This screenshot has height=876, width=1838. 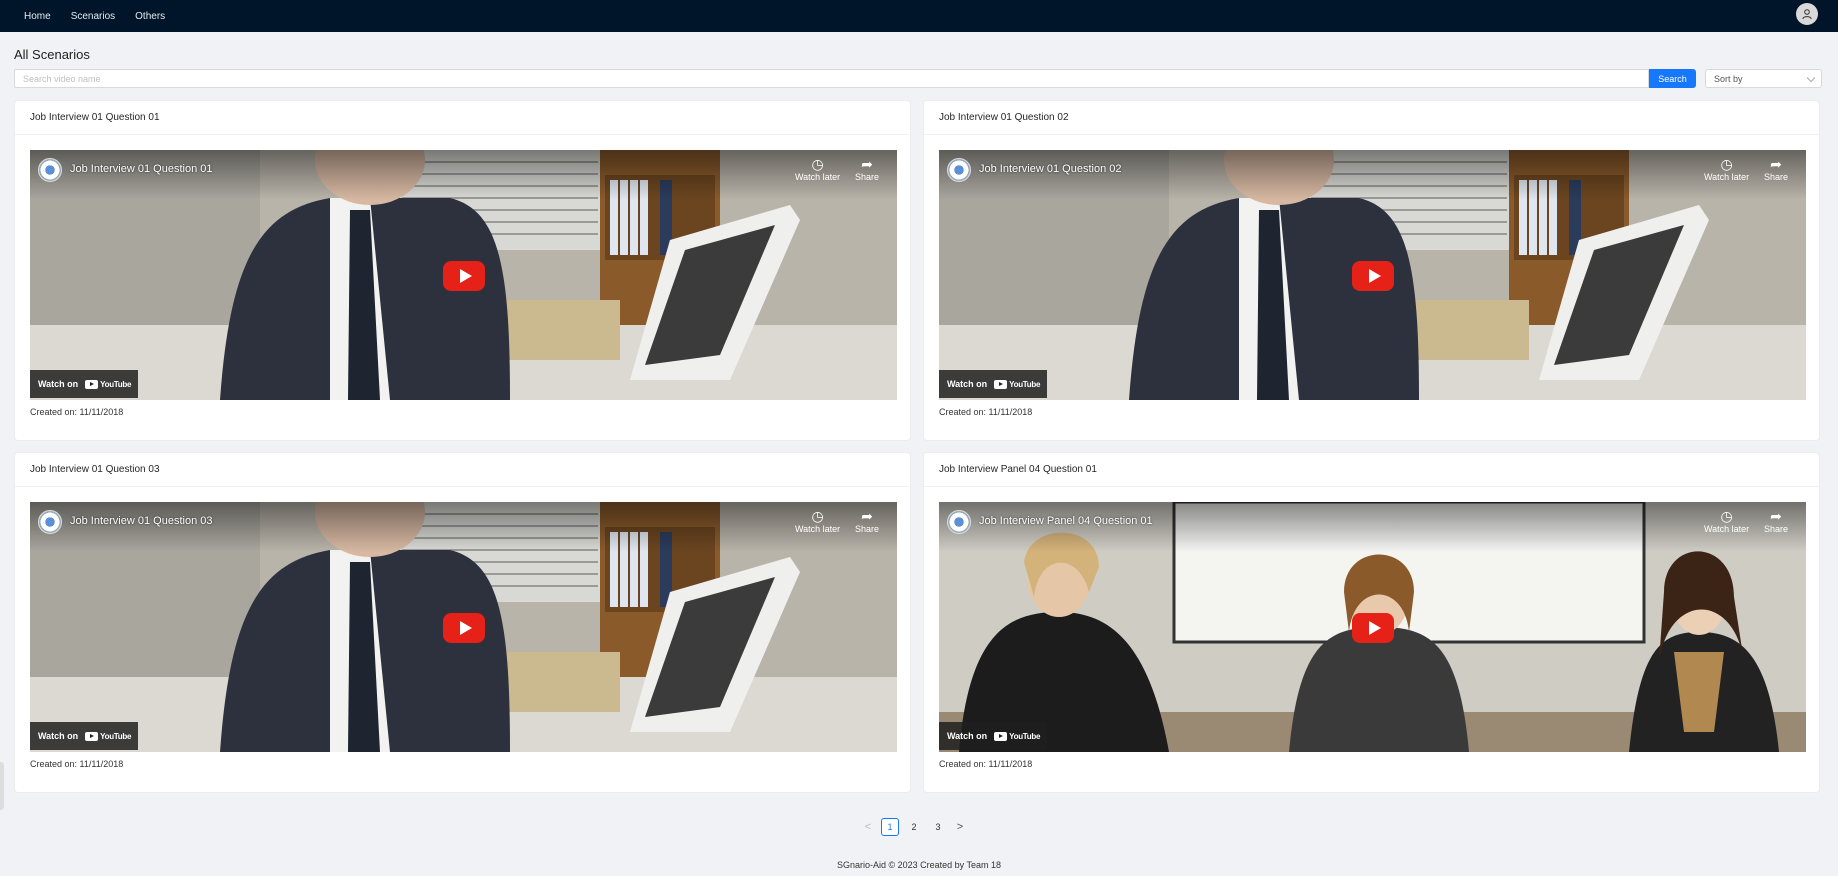 I want to click on page-1-button: 1, so click(x=890, y=826).